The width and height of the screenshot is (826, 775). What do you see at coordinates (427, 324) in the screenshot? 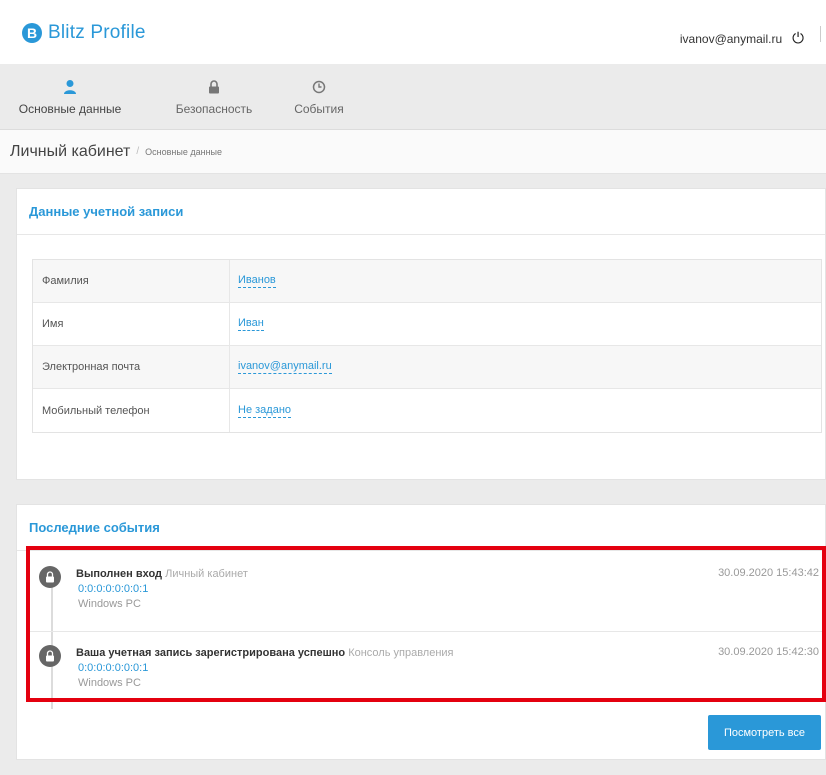
I see `account-row-name: Имя Иван` at bounding box center [427, 324].